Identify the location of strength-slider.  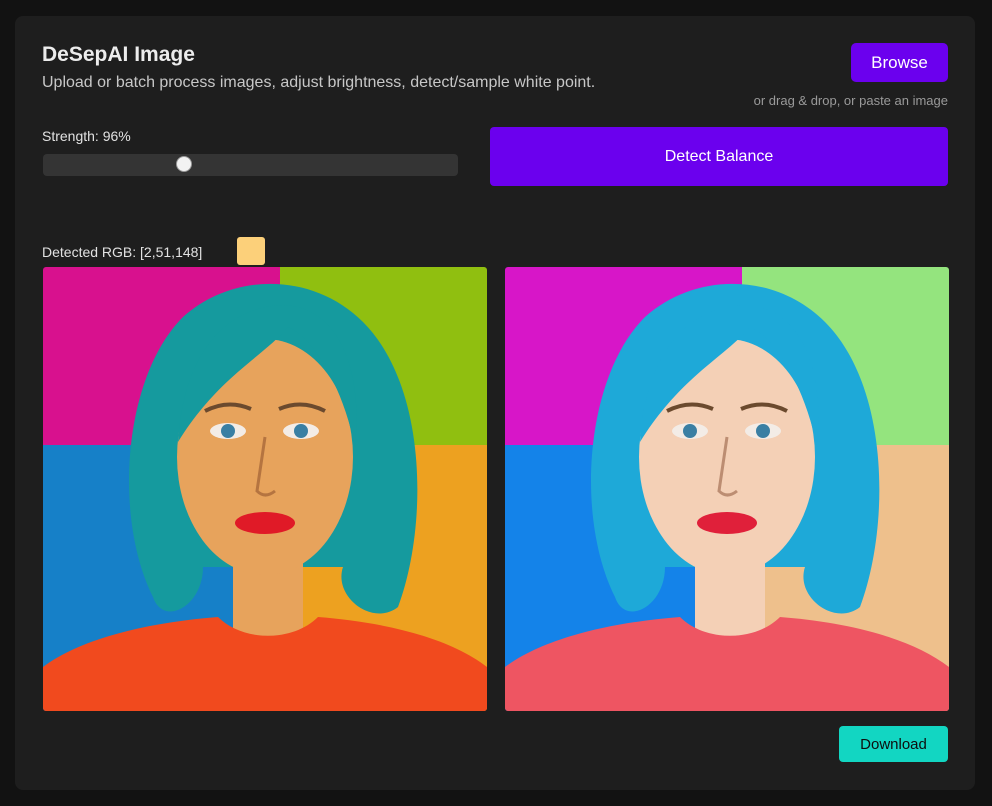
(250, 165).